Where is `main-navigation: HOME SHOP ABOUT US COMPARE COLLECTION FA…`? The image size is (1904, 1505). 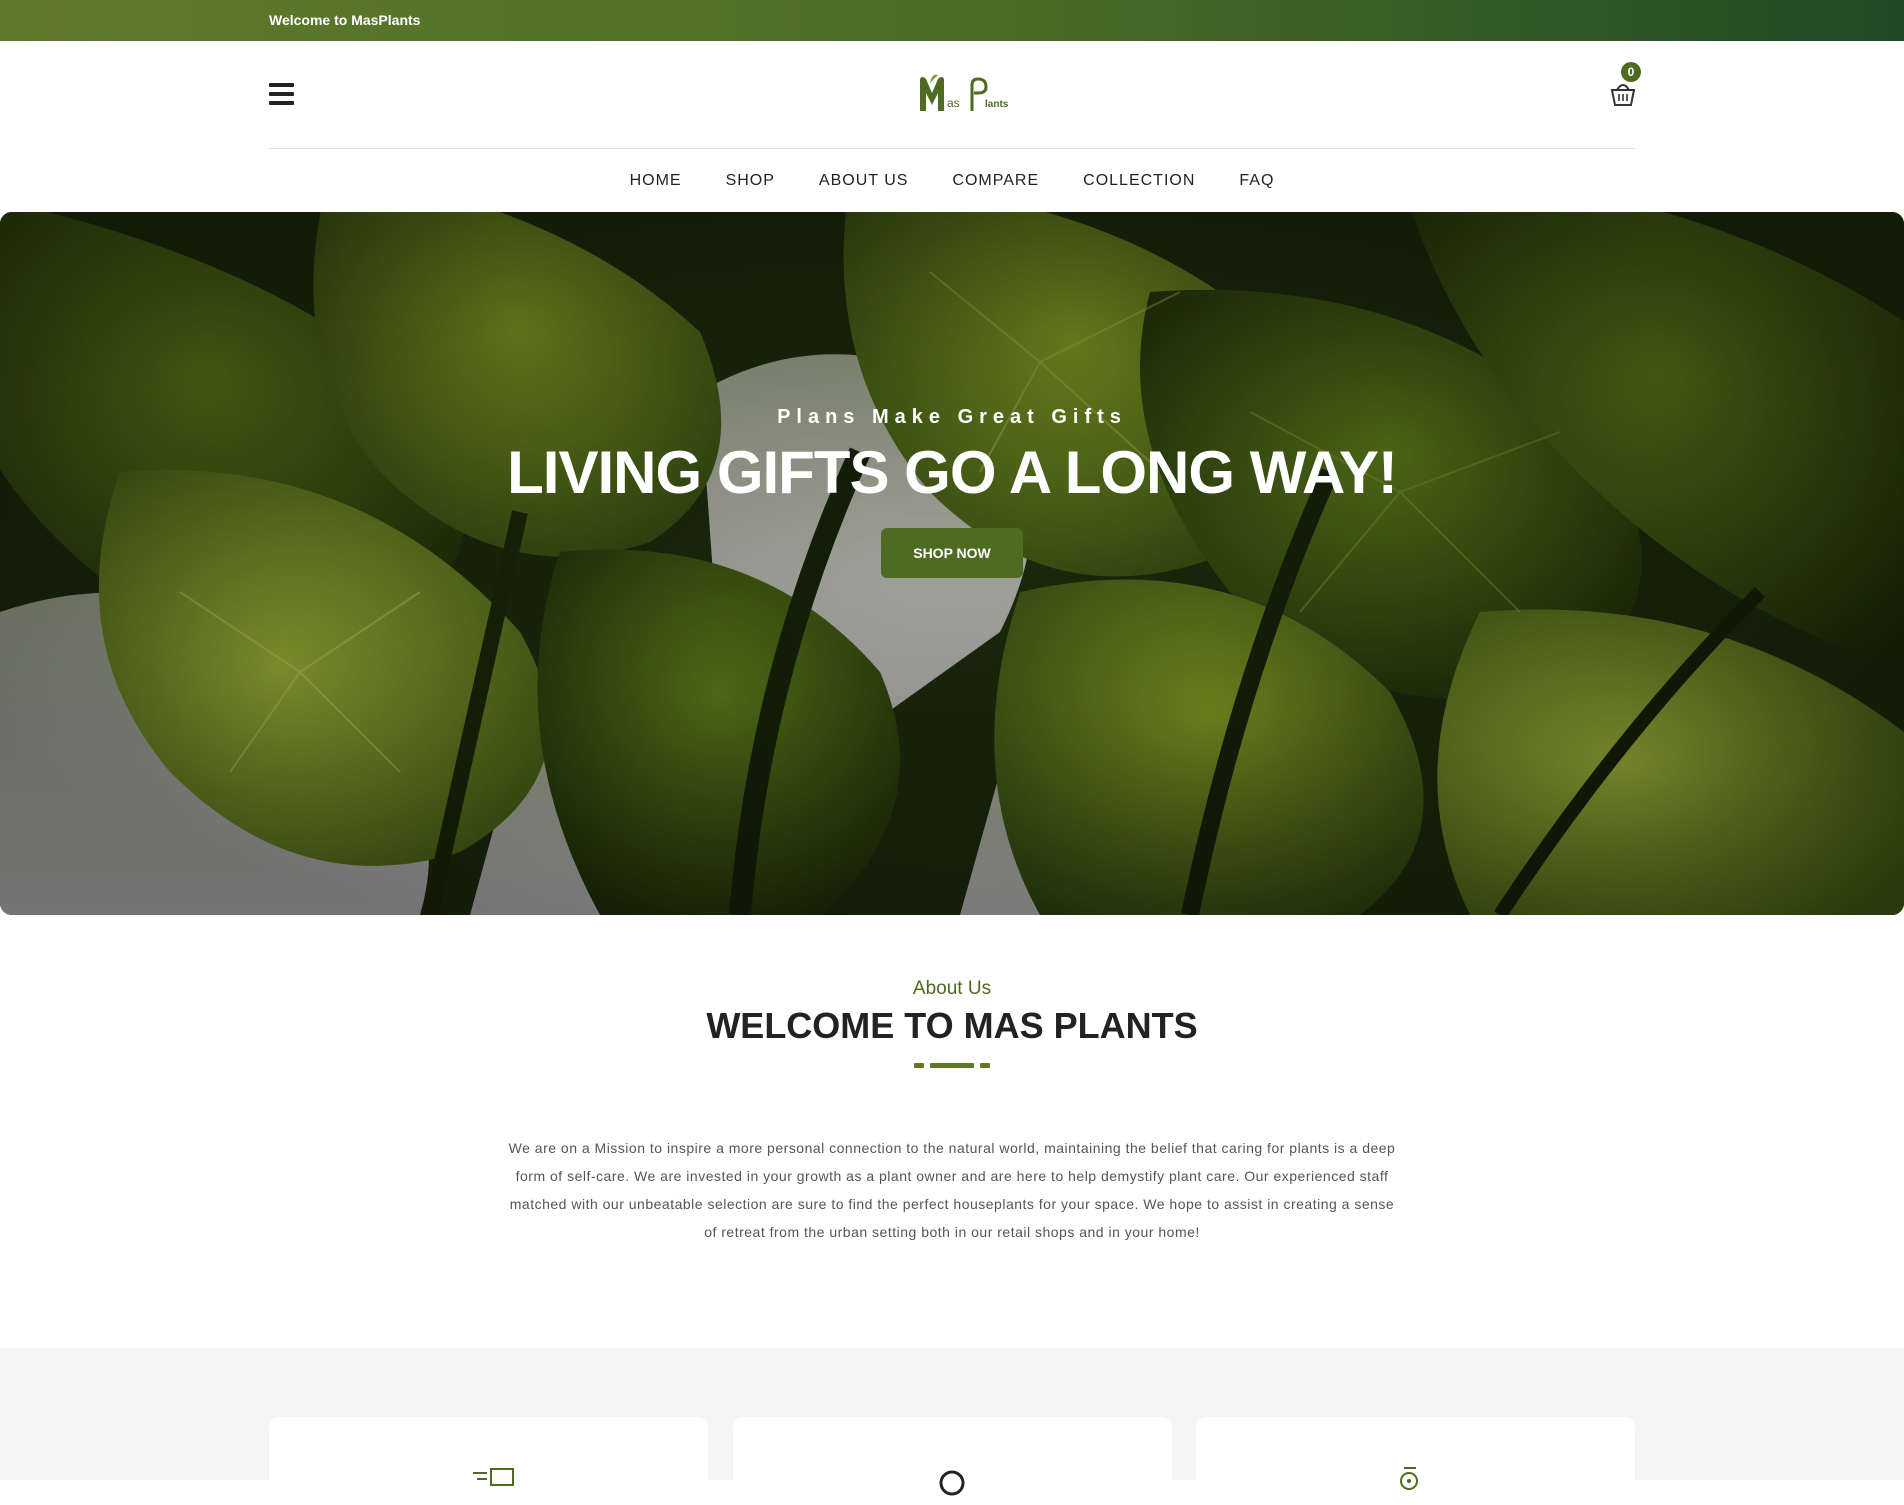 main-navigation: HOME SHOP ABOUT US COMPARE COLLECTION FA… is located at coordinates (952, 184).